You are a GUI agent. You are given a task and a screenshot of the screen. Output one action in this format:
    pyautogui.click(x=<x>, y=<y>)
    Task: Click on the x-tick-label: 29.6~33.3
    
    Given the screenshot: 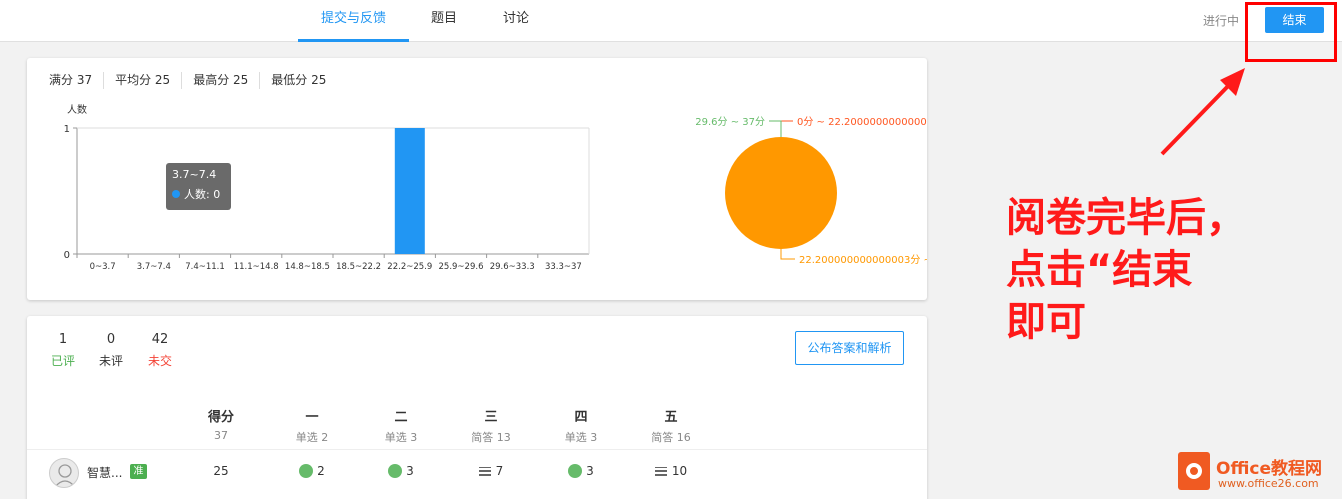 What is the action you would take?
    pyautogui.click(x=512, y=267)
    